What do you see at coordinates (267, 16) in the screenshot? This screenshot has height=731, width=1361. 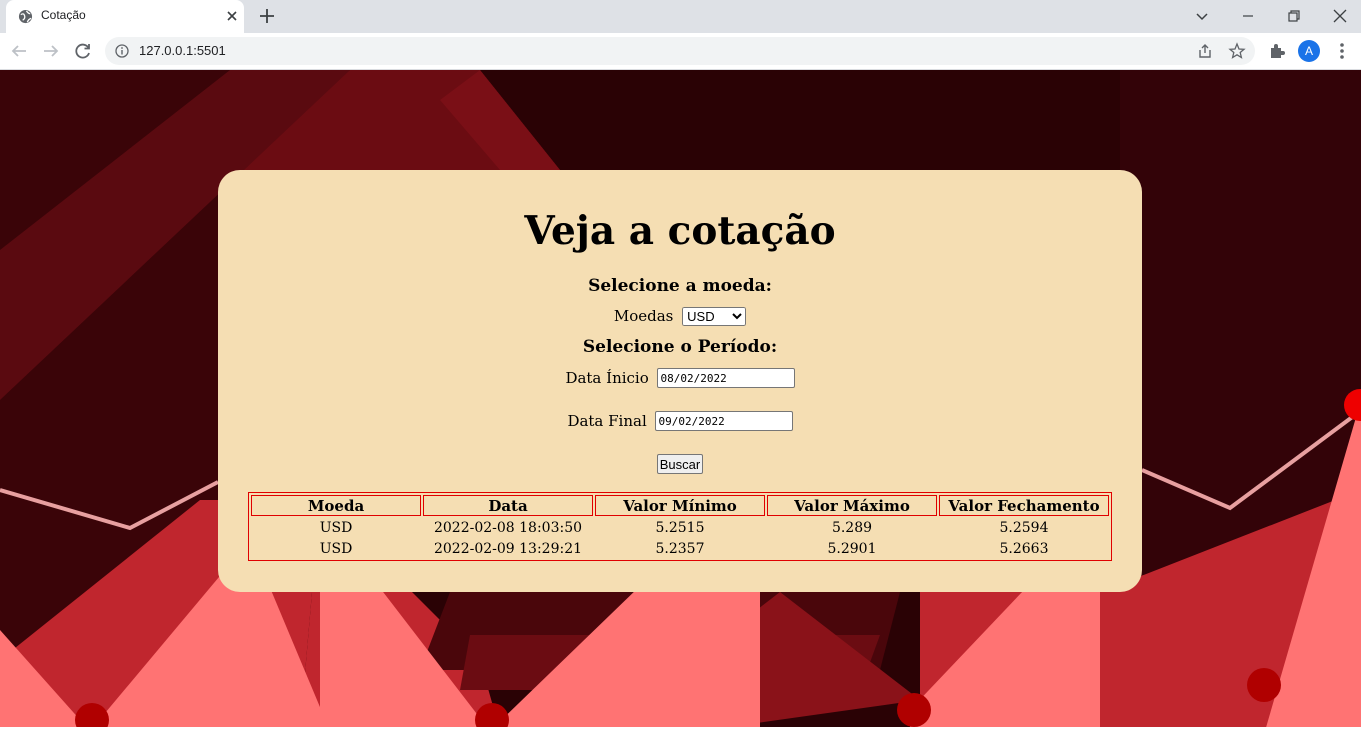 I see `plus-icon` at bounding box center [267, 16].